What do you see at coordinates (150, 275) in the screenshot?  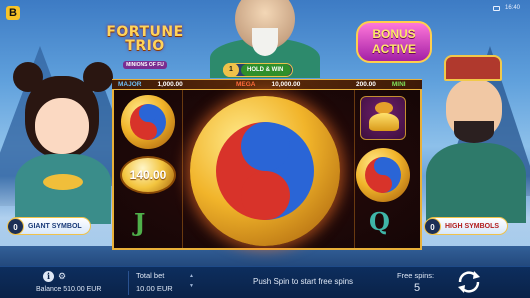 I see `total-bet-label: Total bet` at bounding box center [150, 275].